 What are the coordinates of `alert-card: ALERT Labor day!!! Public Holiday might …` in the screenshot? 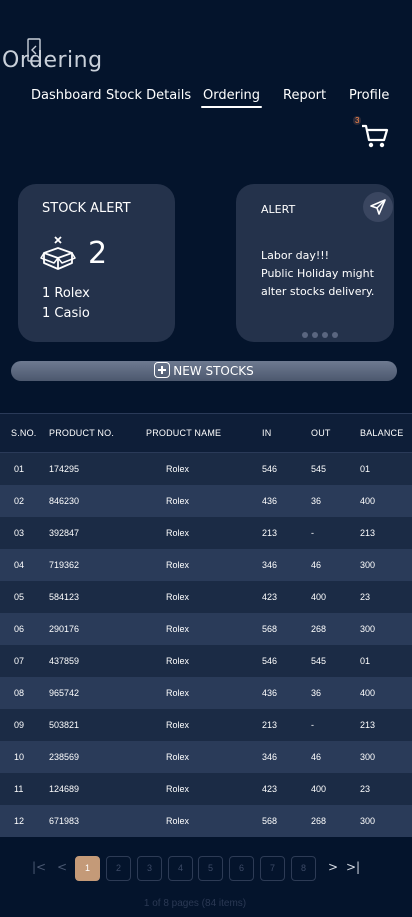 It's located at (315, 263).